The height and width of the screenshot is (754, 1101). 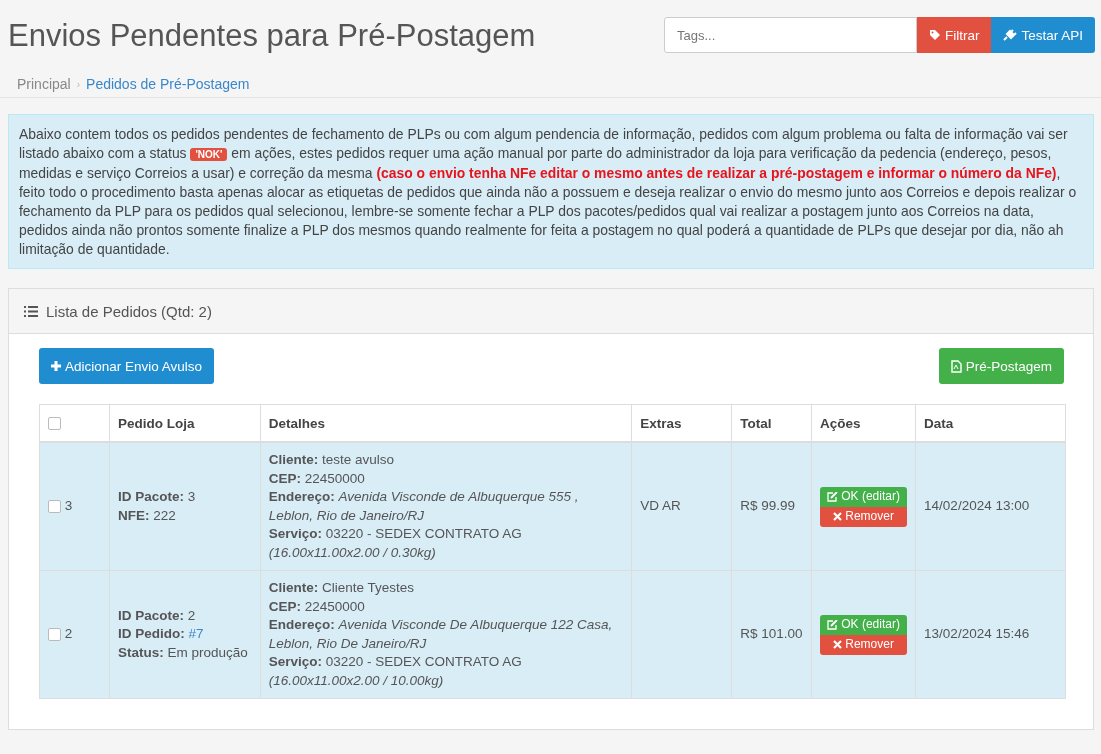 What do you see at coordinates (184, 653) in the screenshot?
I see `order-field: Status: Em produção` at bounding box center [184, 653].